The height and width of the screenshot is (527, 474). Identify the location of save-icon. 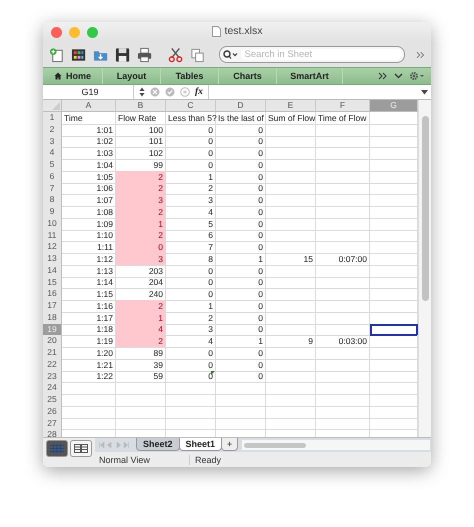
(122, 54).